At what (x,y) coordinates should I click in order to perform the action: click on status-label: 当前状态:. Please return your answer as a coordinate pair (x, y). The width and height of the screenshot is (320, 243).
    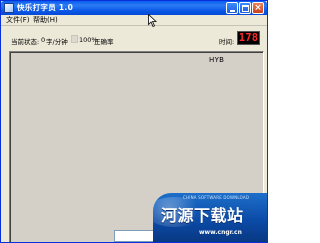
    Looking at the image, I should click on (25, 42).